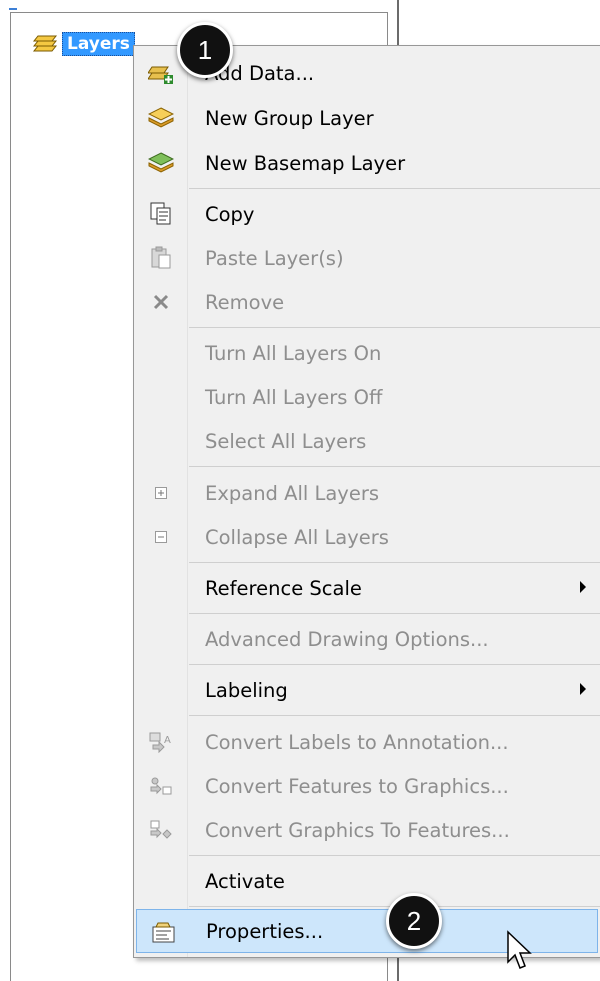 The image size is (600, 981). I want to click on menu-item-label: Select All Layers, so click(286, 441).